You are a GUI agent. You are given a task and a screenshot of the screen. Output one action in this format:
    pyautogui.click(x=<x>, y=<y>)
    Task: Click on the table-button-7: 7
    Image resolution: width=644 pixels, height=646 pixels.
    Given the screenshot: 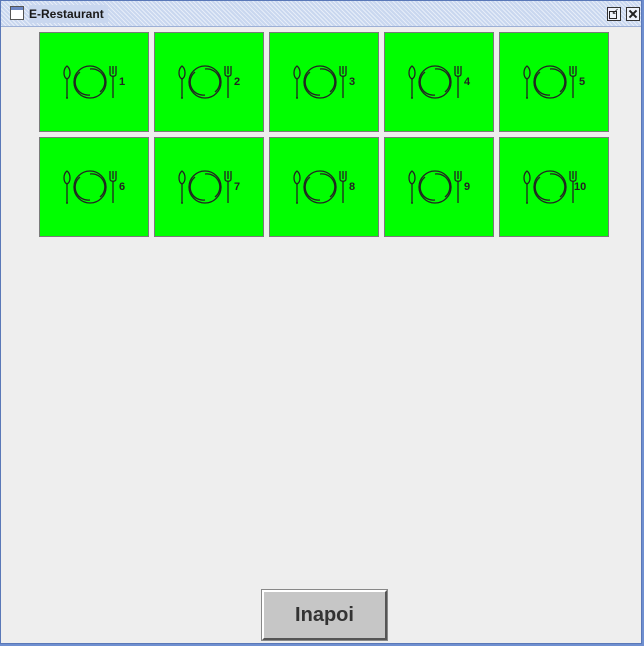 What is the action you would take?
    pyautogui.click(x=209, y=187)
    